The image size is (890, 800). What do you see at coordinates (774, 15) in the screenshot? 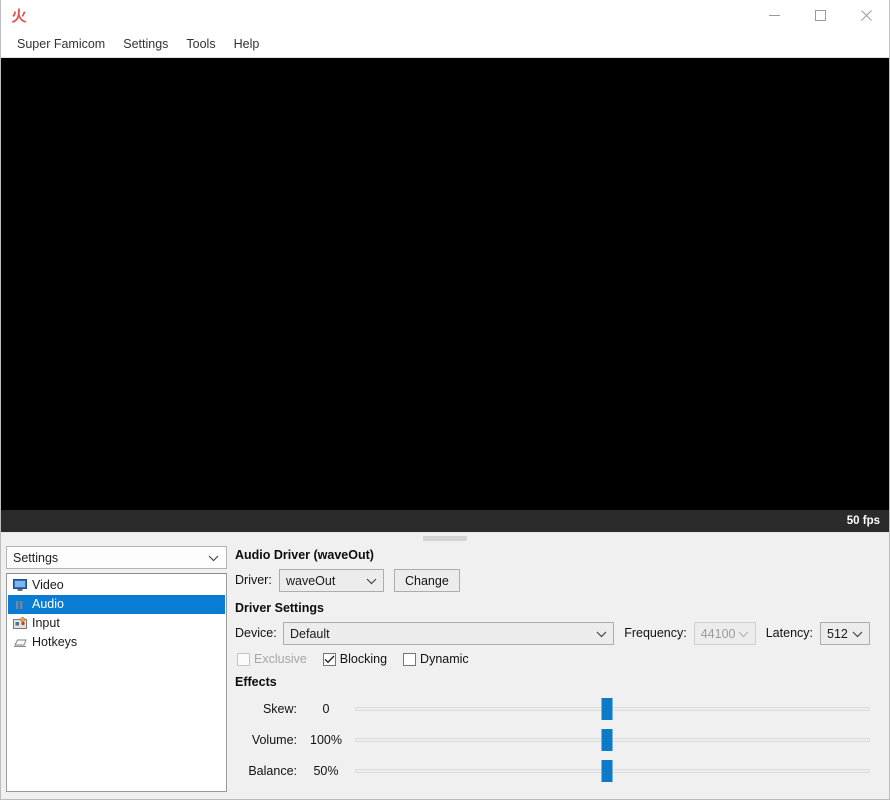
I see `minimize-icon` at bounding box center [774, 15].